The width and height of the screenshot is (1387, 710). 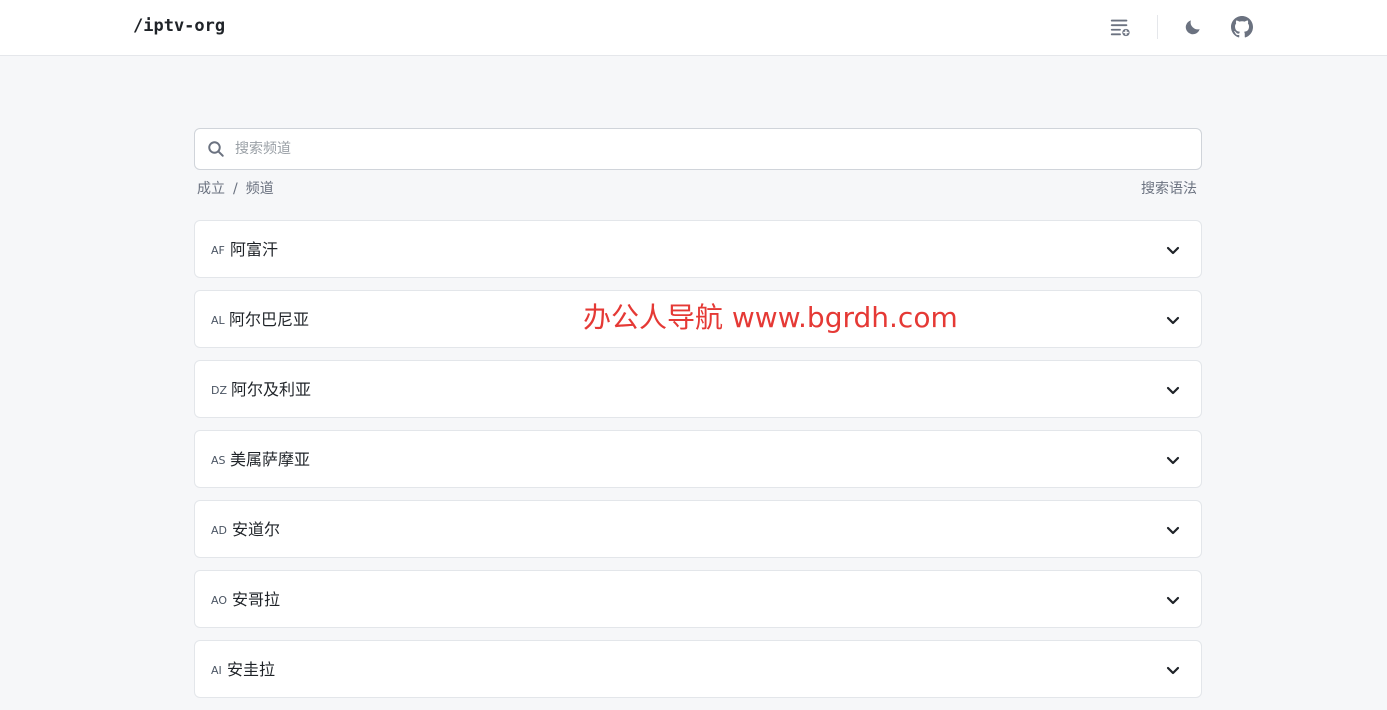 What do you see at coordinates (219, 530) in the screenshot?
I see `country-code: AD` at bounding box center [219, 530].